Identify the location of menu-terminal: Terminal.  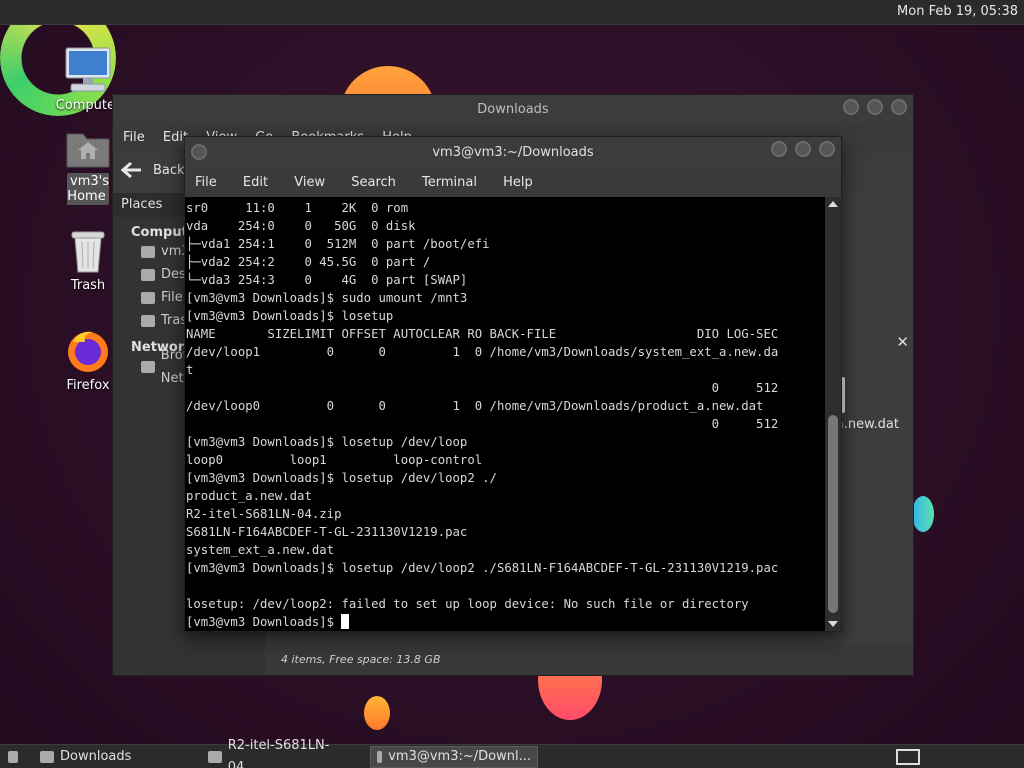
(449, 182).